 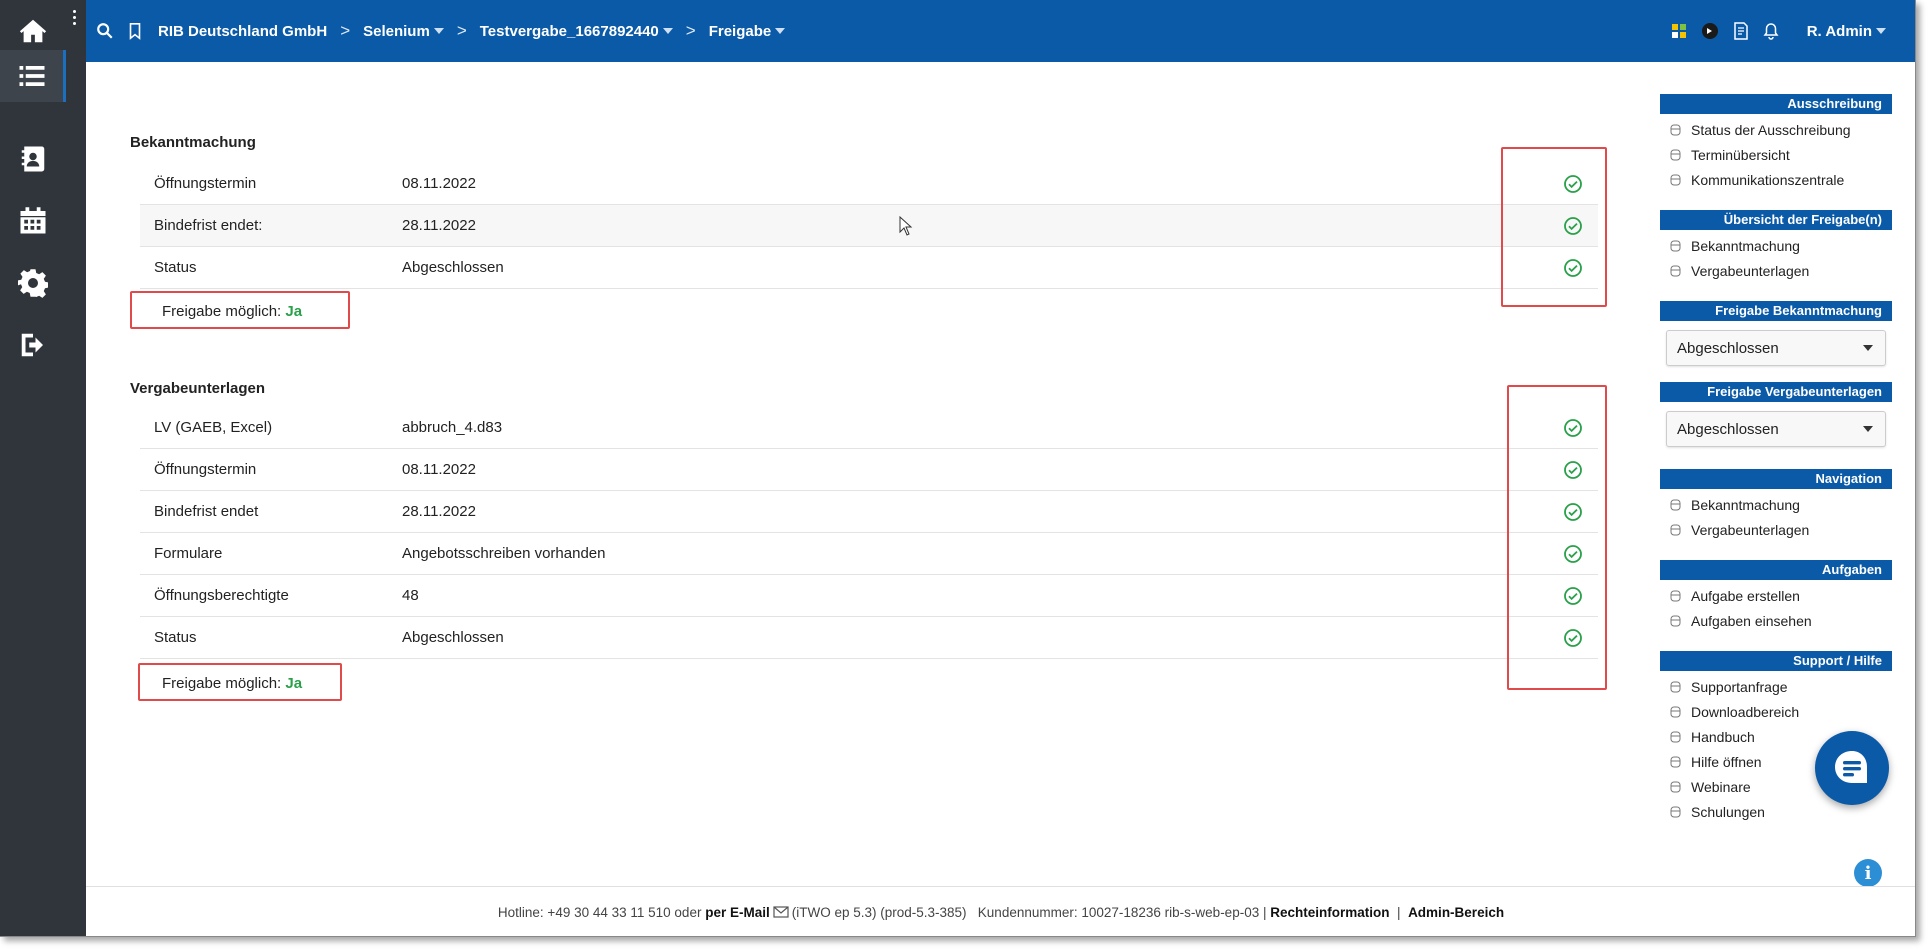 I want to click on panel-header-aufgaben: Aufgaben, so click(x=1776, y=570).